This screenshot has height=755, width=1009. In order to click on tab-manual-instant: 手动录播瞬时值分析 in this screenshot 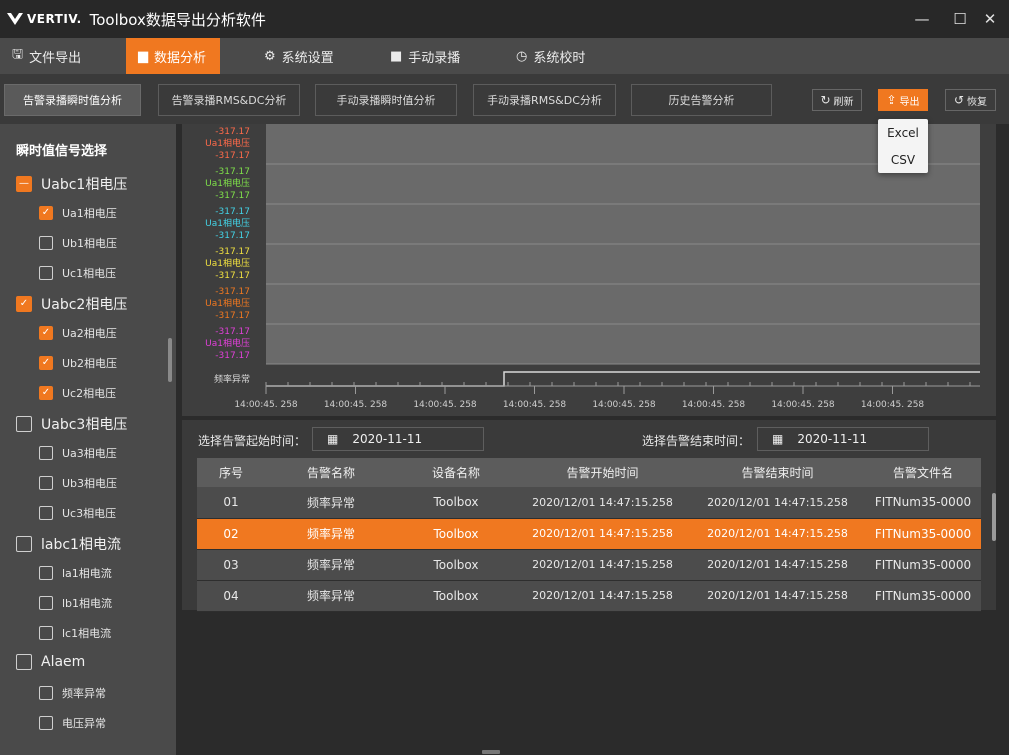, I will do `click(386, 100)`.